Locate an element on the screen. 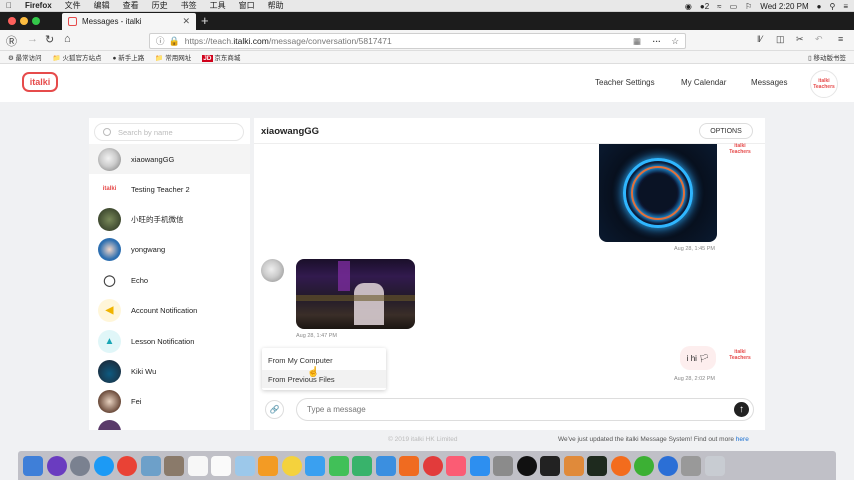  menu-history: 历史 is located at coordinates (160, 5).